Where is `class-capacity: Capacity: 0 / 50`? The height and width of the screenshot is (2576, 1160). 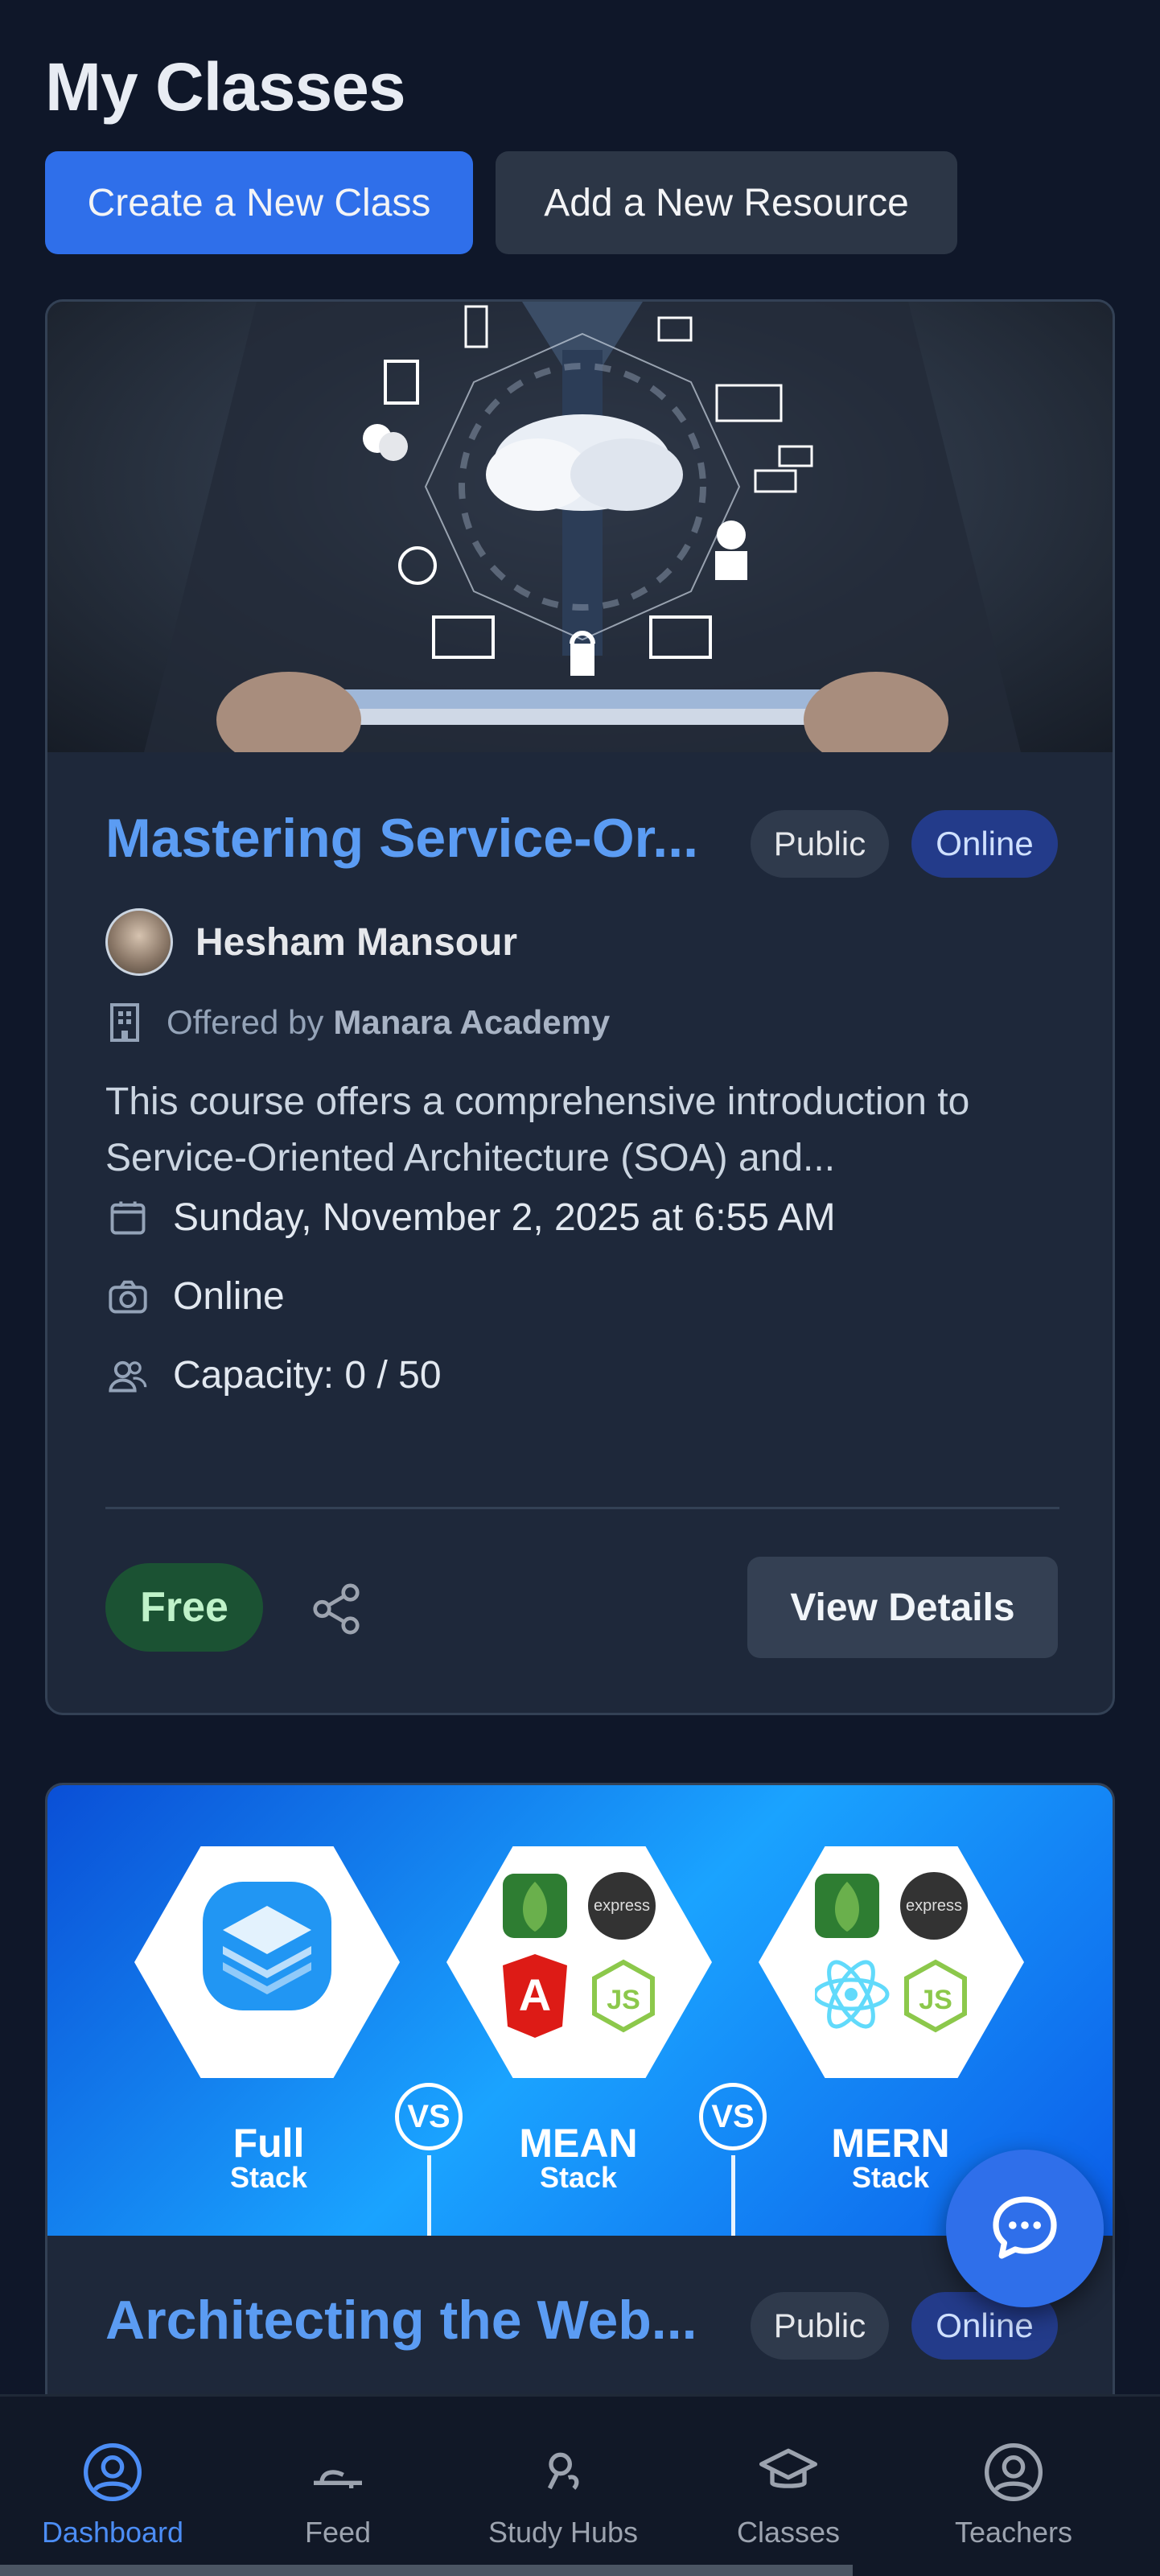 class-capacity: Capacity: 0 / 50 is located at coordinates (273, 1374).